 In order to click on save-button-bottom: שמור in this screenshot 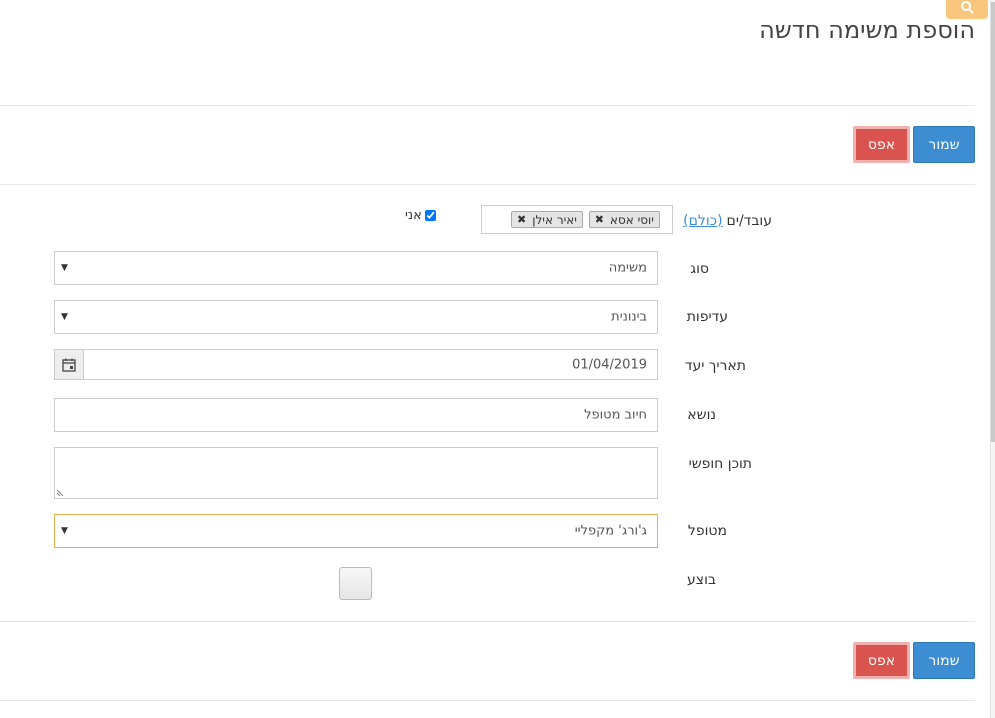, I will do `click(944, 660)`.